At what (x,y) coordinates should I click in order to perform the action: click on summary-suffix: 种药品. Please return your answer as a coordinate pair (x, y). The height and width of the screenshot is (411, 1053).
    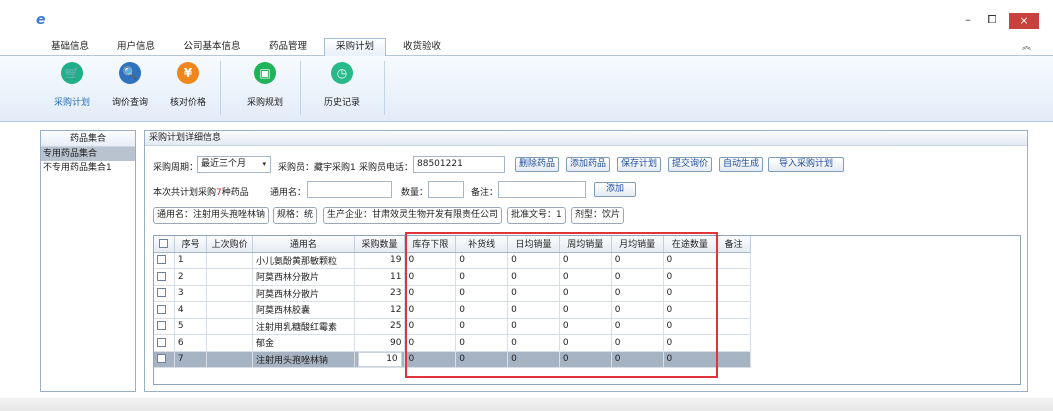
    Looking at the image, I should click on (235, 193).